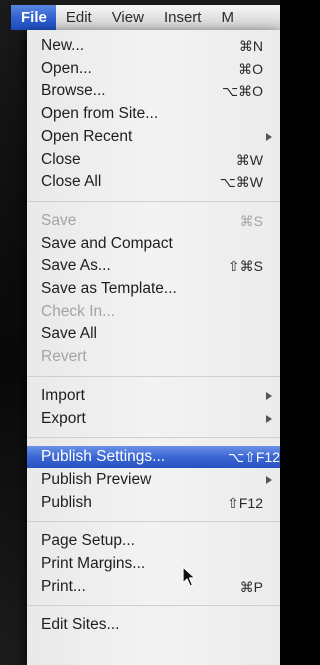 The image size is (320, 665). I want to click on menu-item-shortcut: ⌘S, so click(251, 220).